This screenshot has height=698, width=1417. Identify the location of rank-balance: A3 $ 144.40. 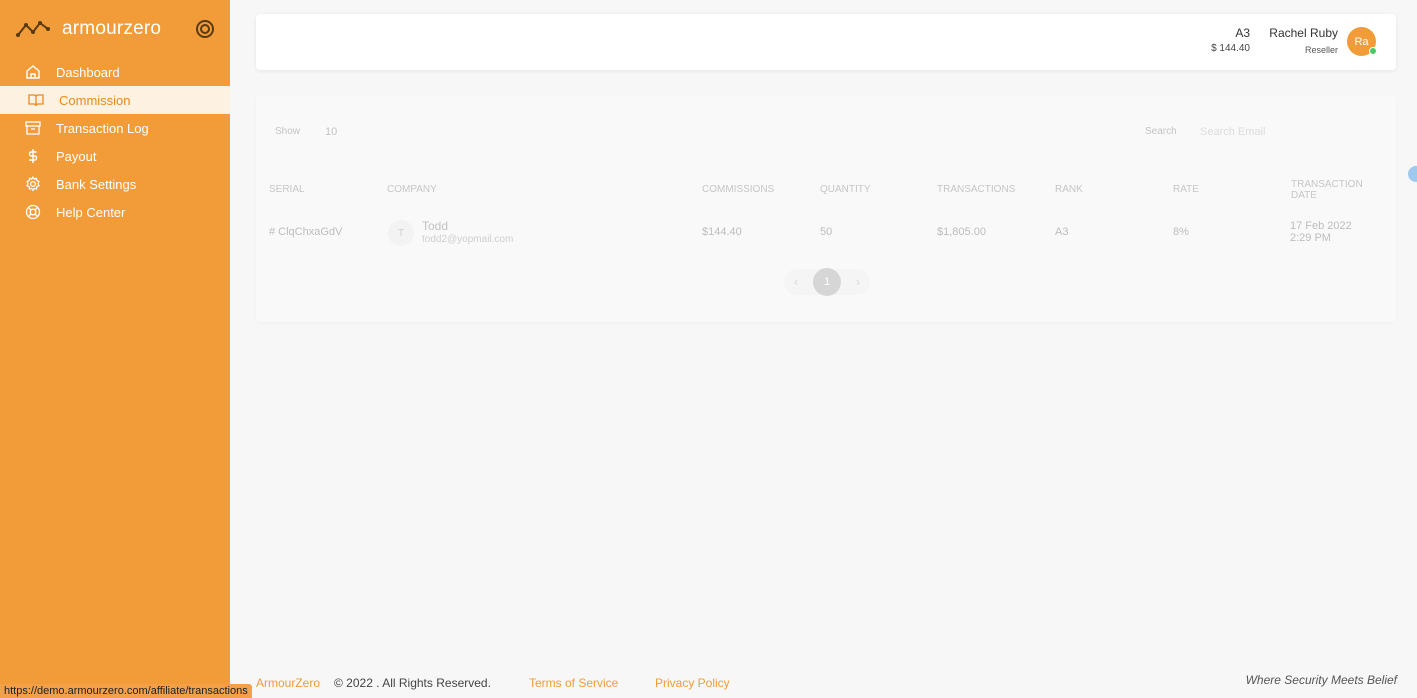
(1230, 40).